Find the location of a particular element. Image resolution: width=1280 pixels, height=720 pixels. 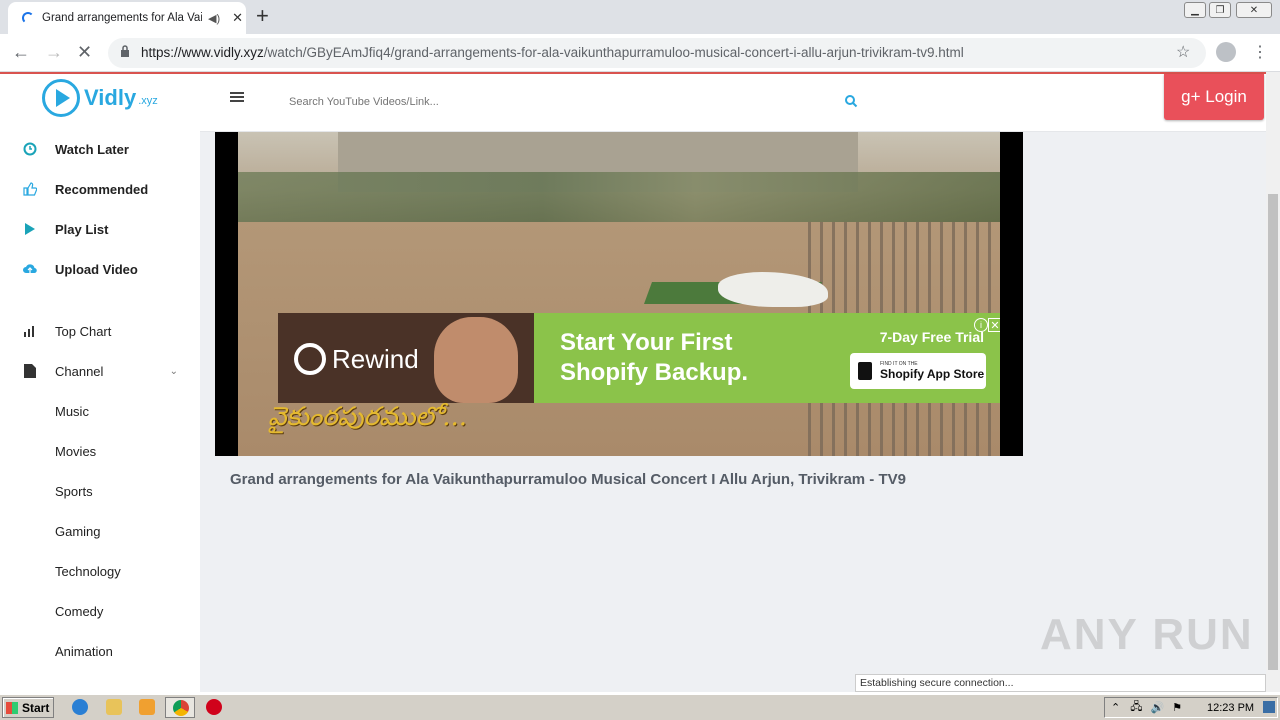

shopify-bag-icon is located at coordinates (865, 371).